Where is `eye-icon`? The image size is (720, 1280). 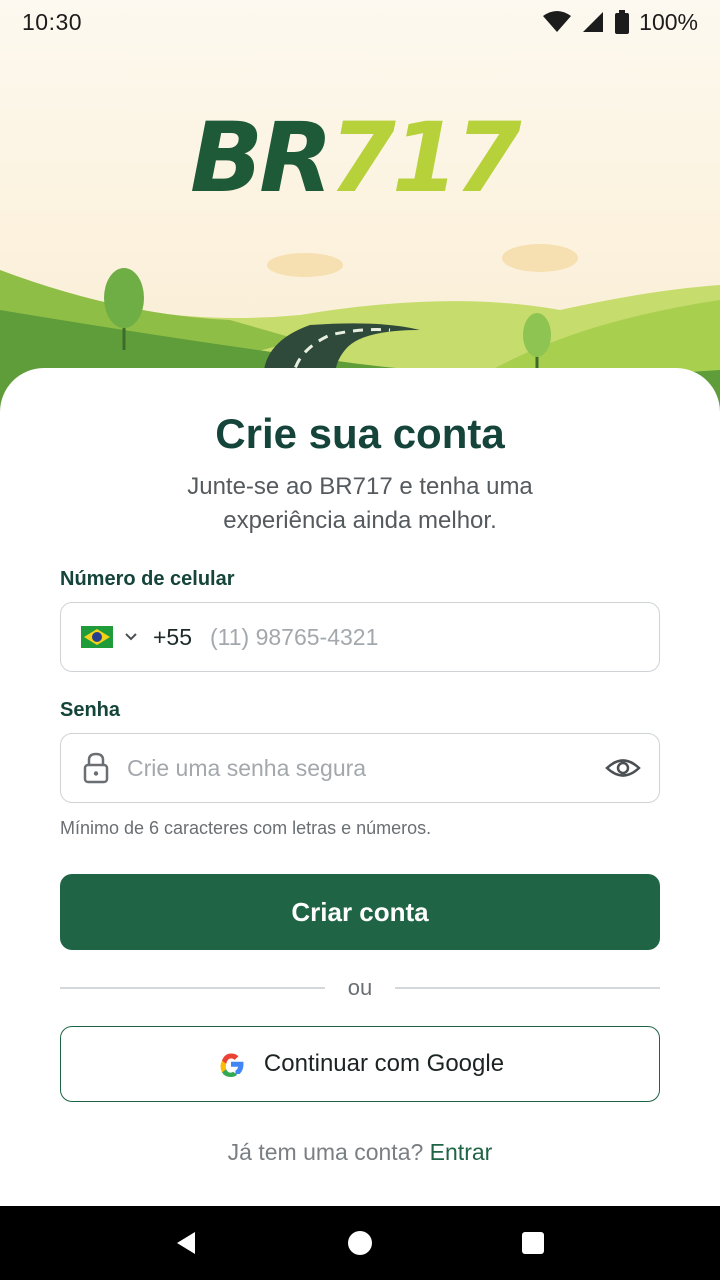
eye-icon is located at coordinates (623, 768).